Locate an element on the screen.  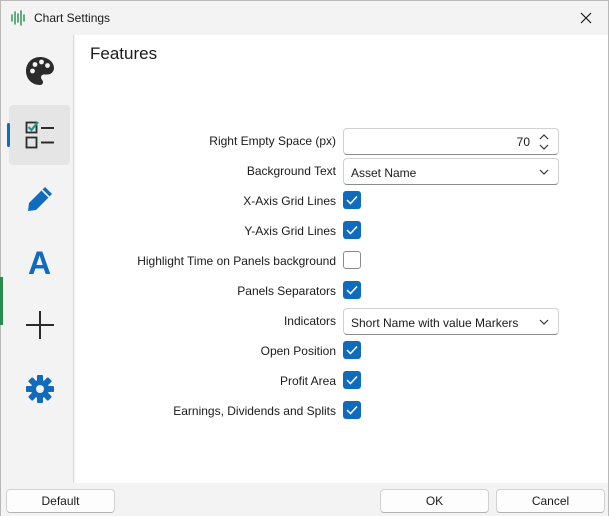
sidebar-item-crosshair is located at coordinates (39, 325).